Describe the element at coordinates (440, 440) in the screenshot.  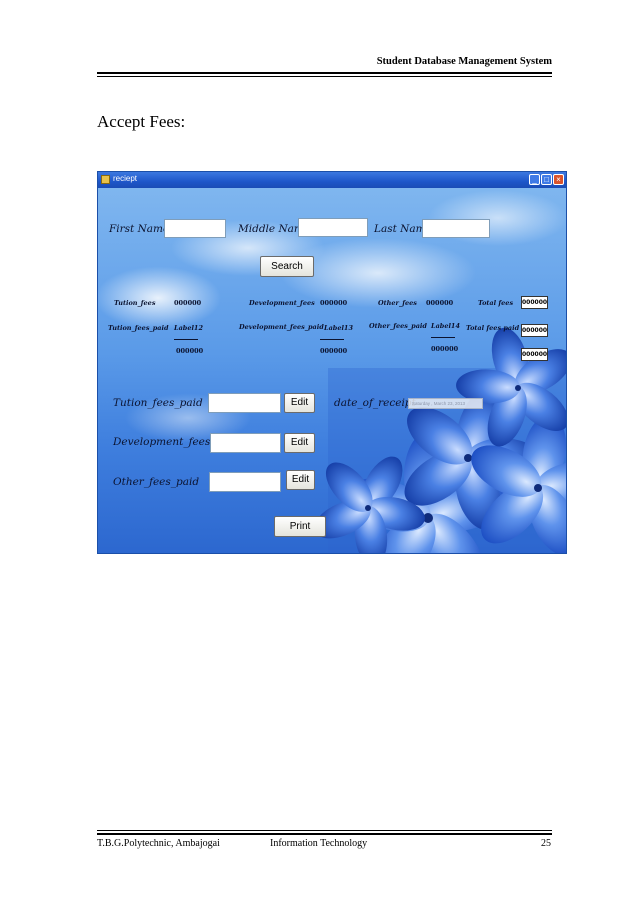
I see `flower-background-image` at that location.